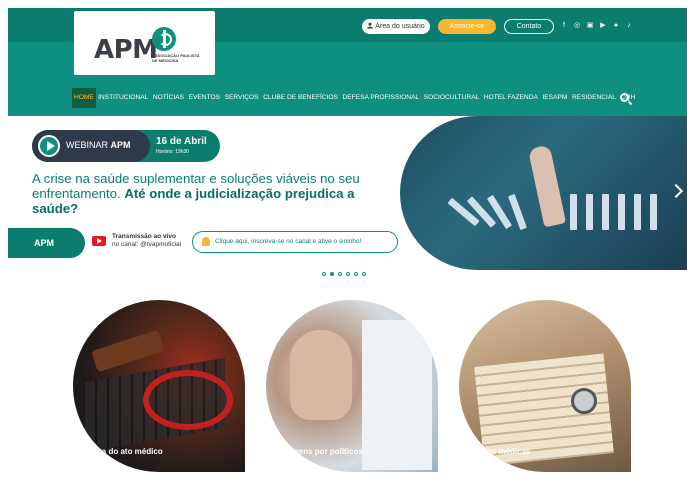  I want to click on user-area-button: Área do usuário, so click(396, 26).